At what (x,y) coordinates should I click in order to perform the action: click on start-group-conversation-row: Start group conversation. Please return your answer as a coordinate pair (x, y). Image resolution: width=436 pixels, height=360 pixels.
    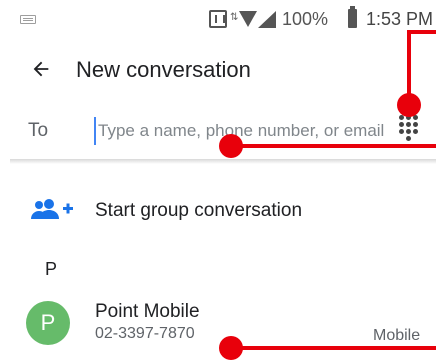
    Looking at the image, I should click on (218, 210).